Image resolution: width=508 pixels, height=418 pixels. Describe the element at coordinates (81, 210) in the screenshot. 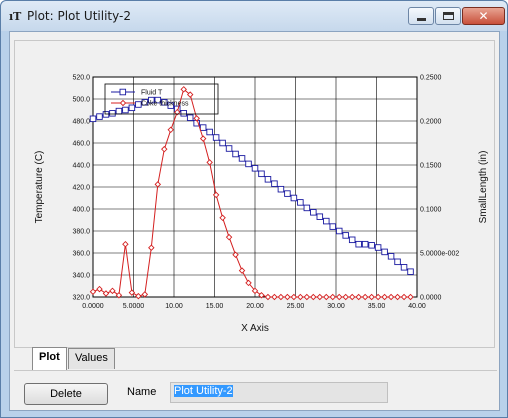

I see `y-tick-label: 400.0` at that location.